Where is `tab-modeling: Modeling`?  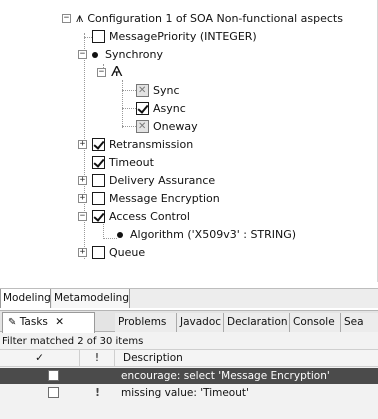
tab-modeling: Modeling is located at coordinates (25, 298).